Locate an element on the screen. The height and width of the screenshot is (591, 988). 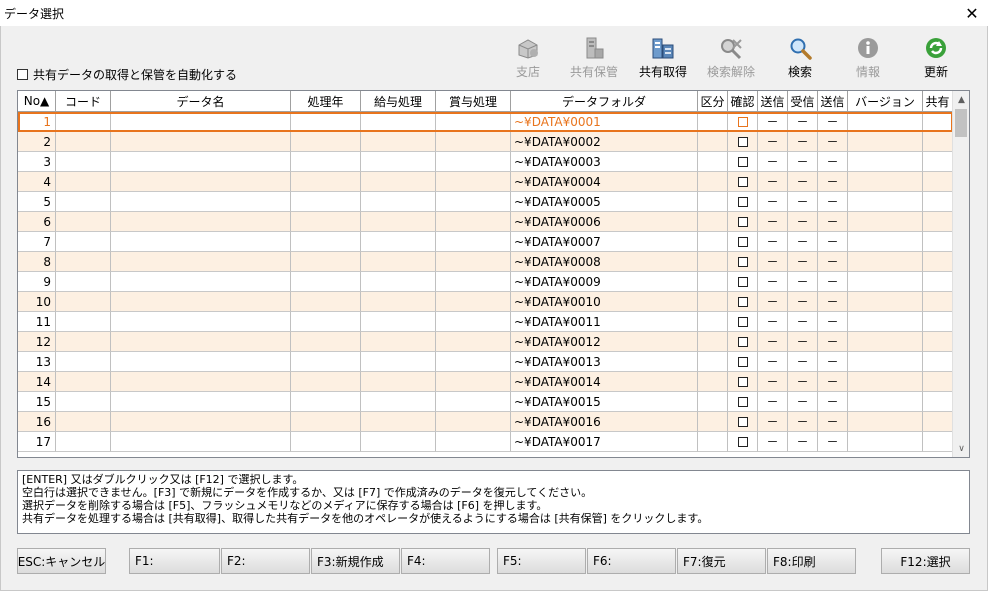
cell-version is located at coordinates (885, 202).